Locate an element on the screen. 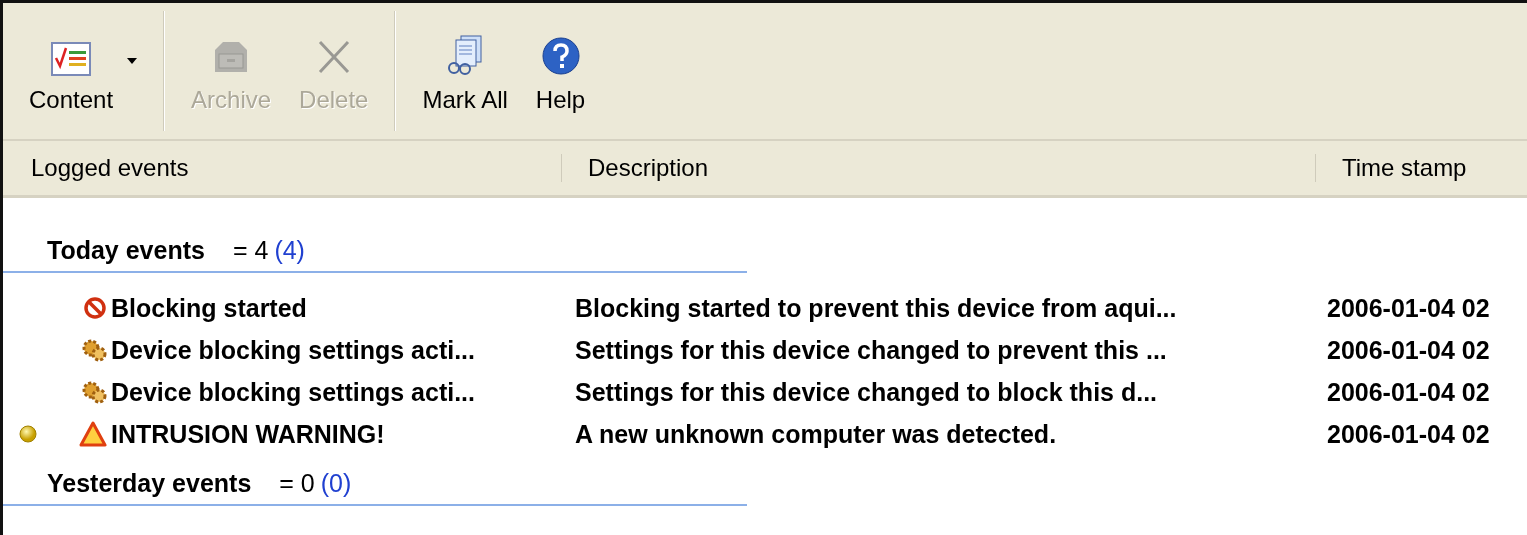 This screenshot has height=535, width=1527. unread-count: (0) is located at coordinates (336, 483).